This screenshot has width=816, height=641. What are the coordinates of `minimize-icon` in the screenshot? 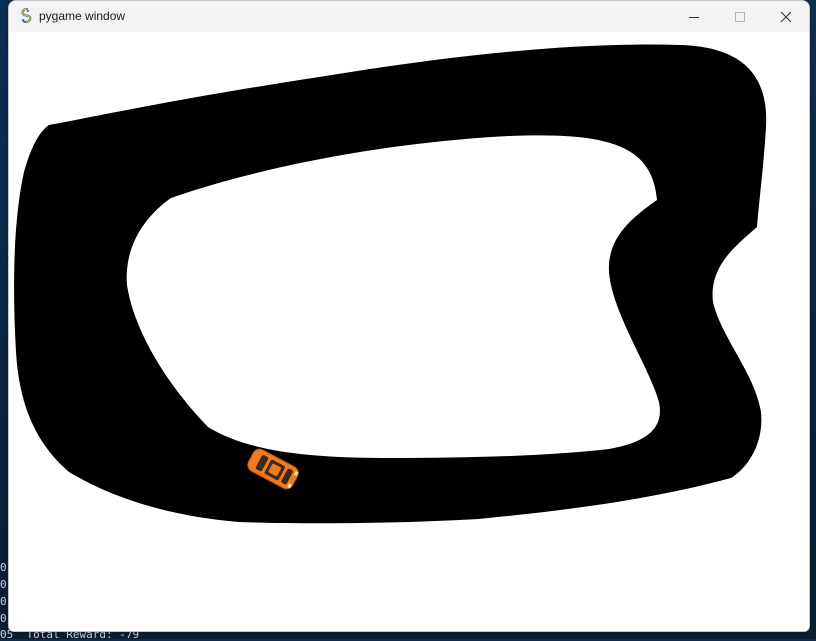 It's located at (694, 17).